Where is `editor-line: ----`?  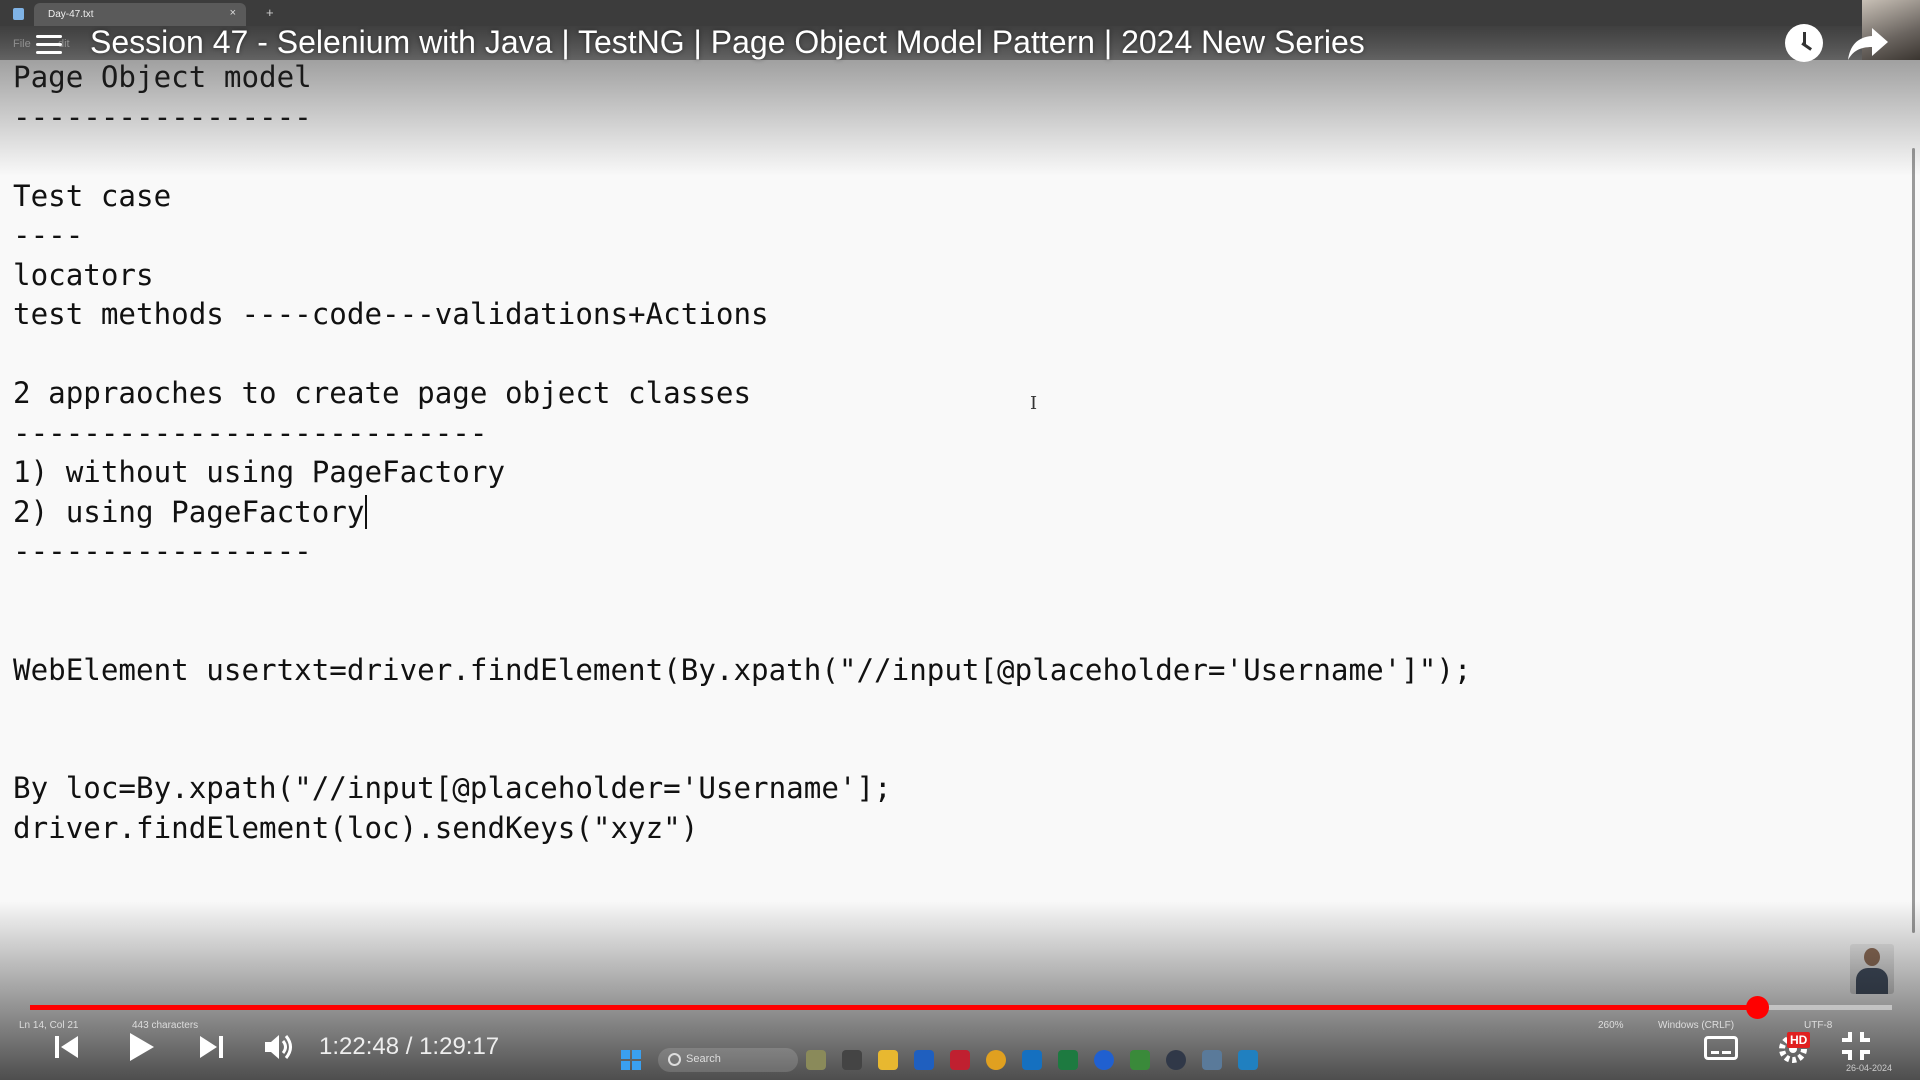
editor-line: ---- is located at coordinates (48, 235).